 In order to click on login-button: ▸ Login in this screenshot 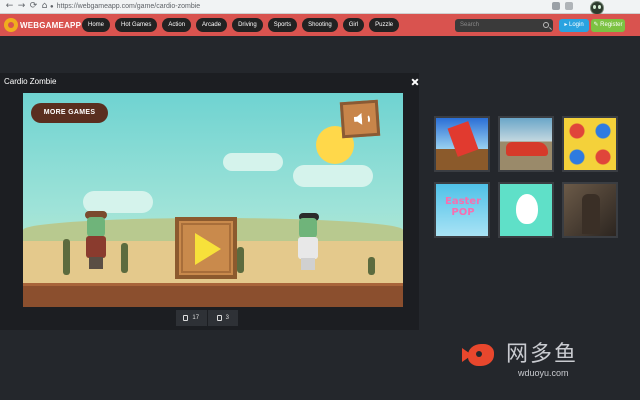, I will do `click(574, 25)`.